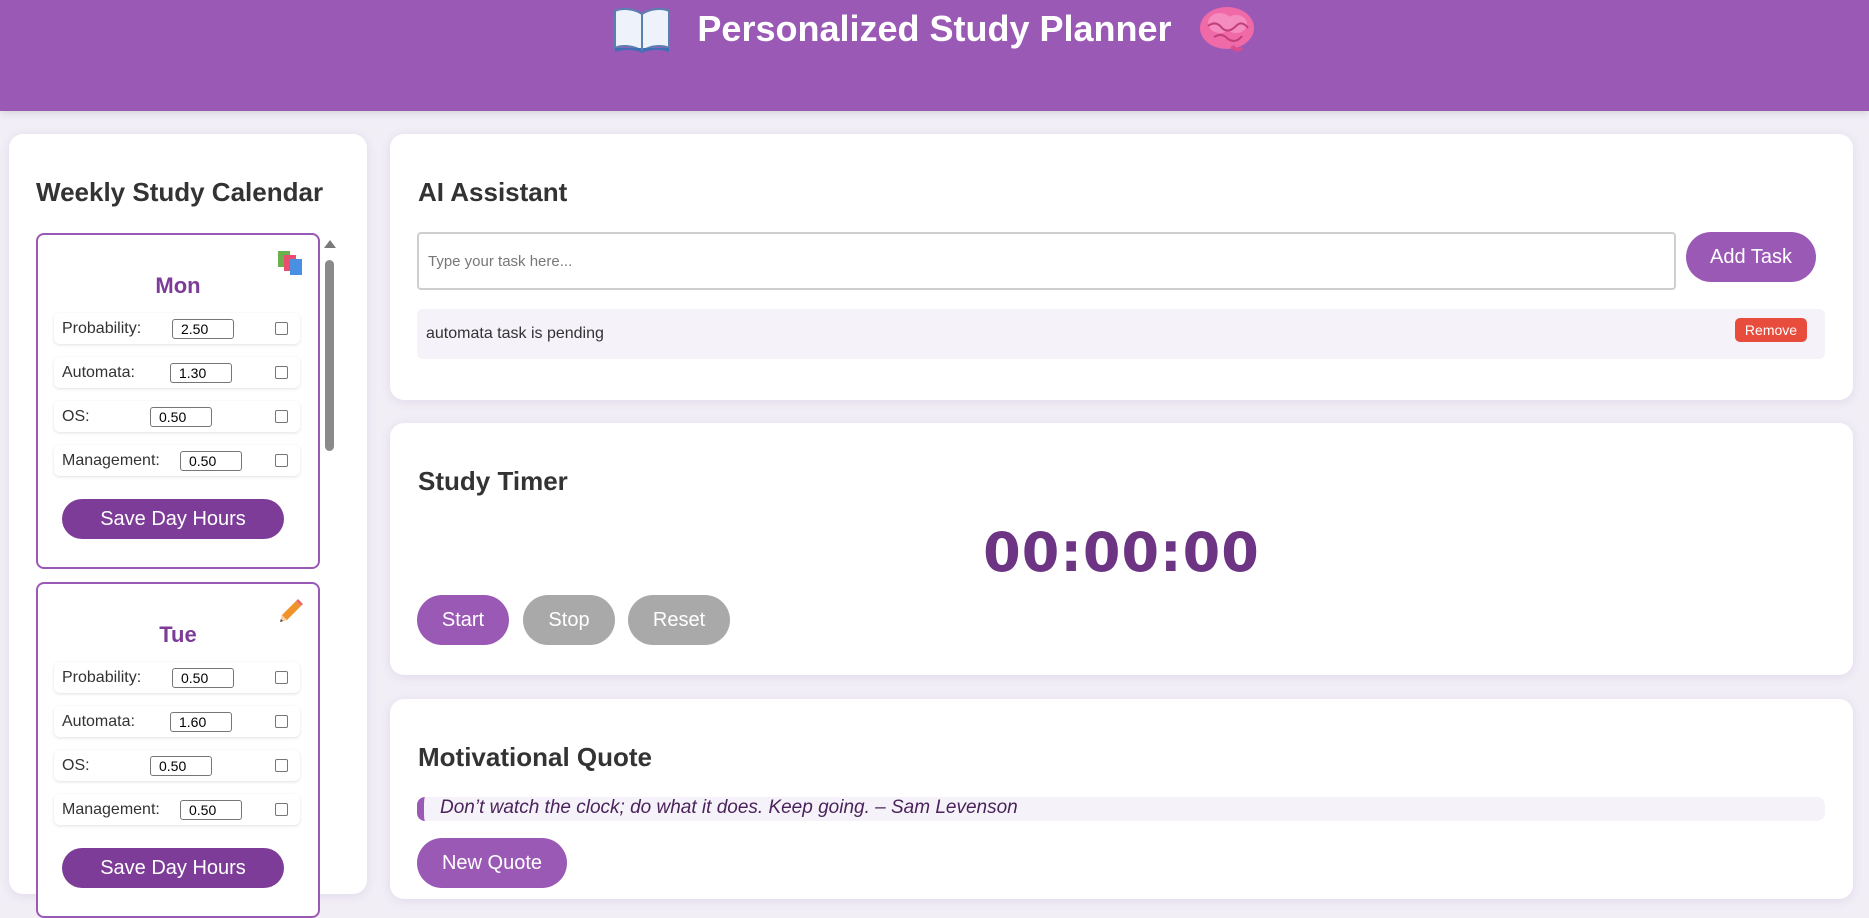 Image resolution: width=1869 pixels, height=918 pixels. I want to click on page-title: Personalized Study Planner, so click(934, 28).